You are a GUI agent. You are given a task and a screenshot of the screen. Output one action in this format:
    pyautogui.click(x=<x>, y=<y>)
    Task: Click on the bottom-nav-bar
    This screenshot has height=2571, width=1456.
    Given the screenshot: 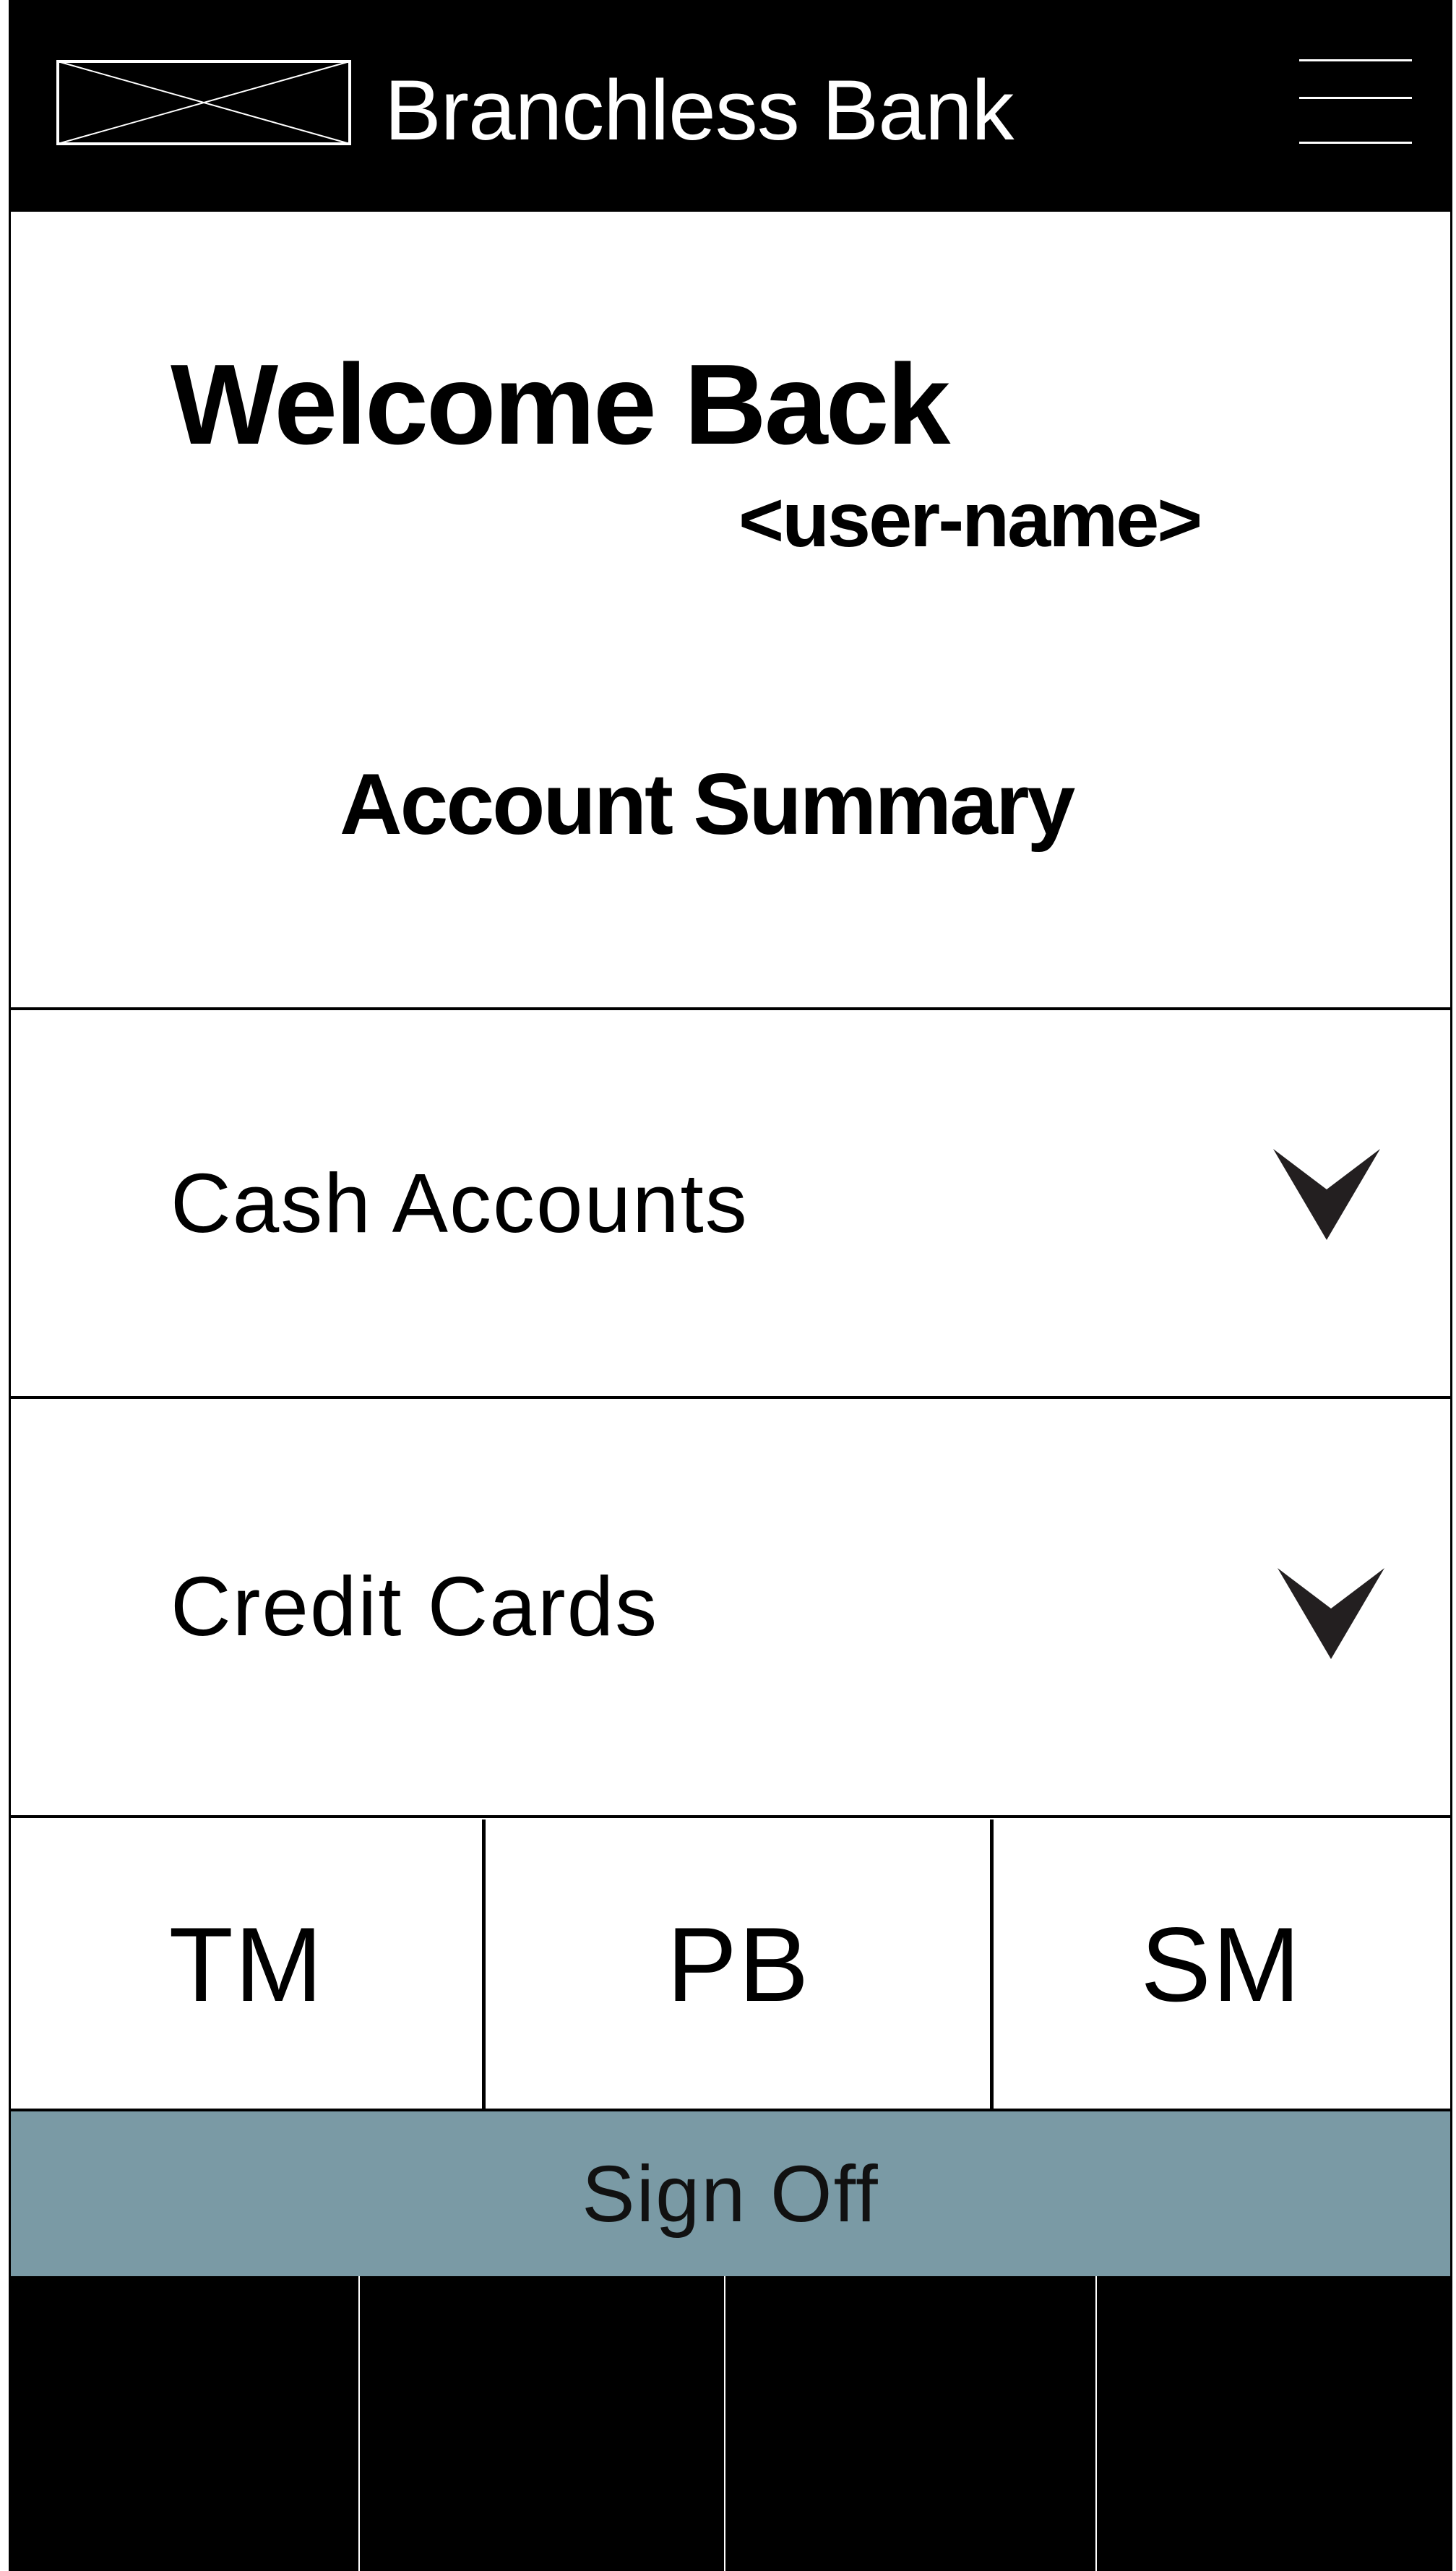 What is the action you would take?
    pyautogui.click(x=730, y=2423)
    